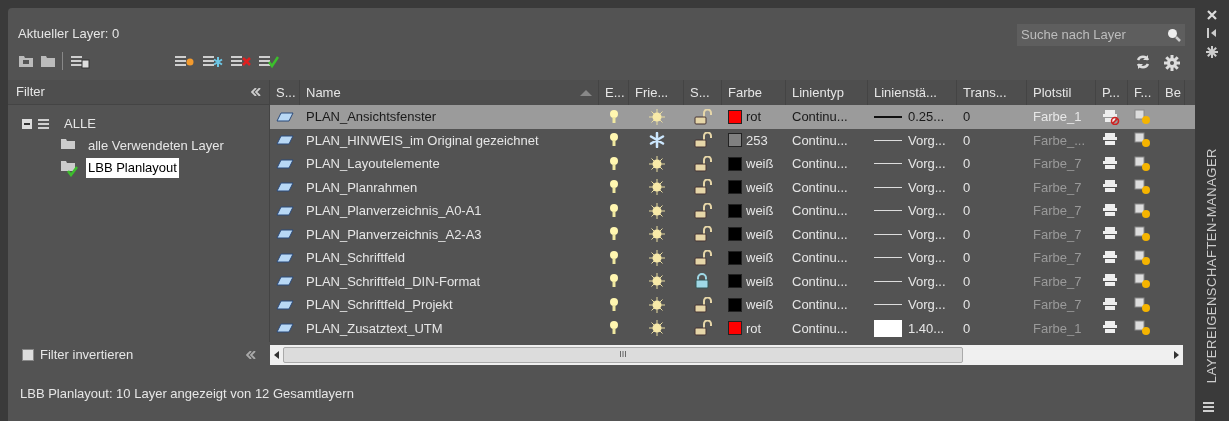 The height and width of the screenshot is (421, 1229). I want to click on horizontal-scrollbar: III, so click(726, 354).